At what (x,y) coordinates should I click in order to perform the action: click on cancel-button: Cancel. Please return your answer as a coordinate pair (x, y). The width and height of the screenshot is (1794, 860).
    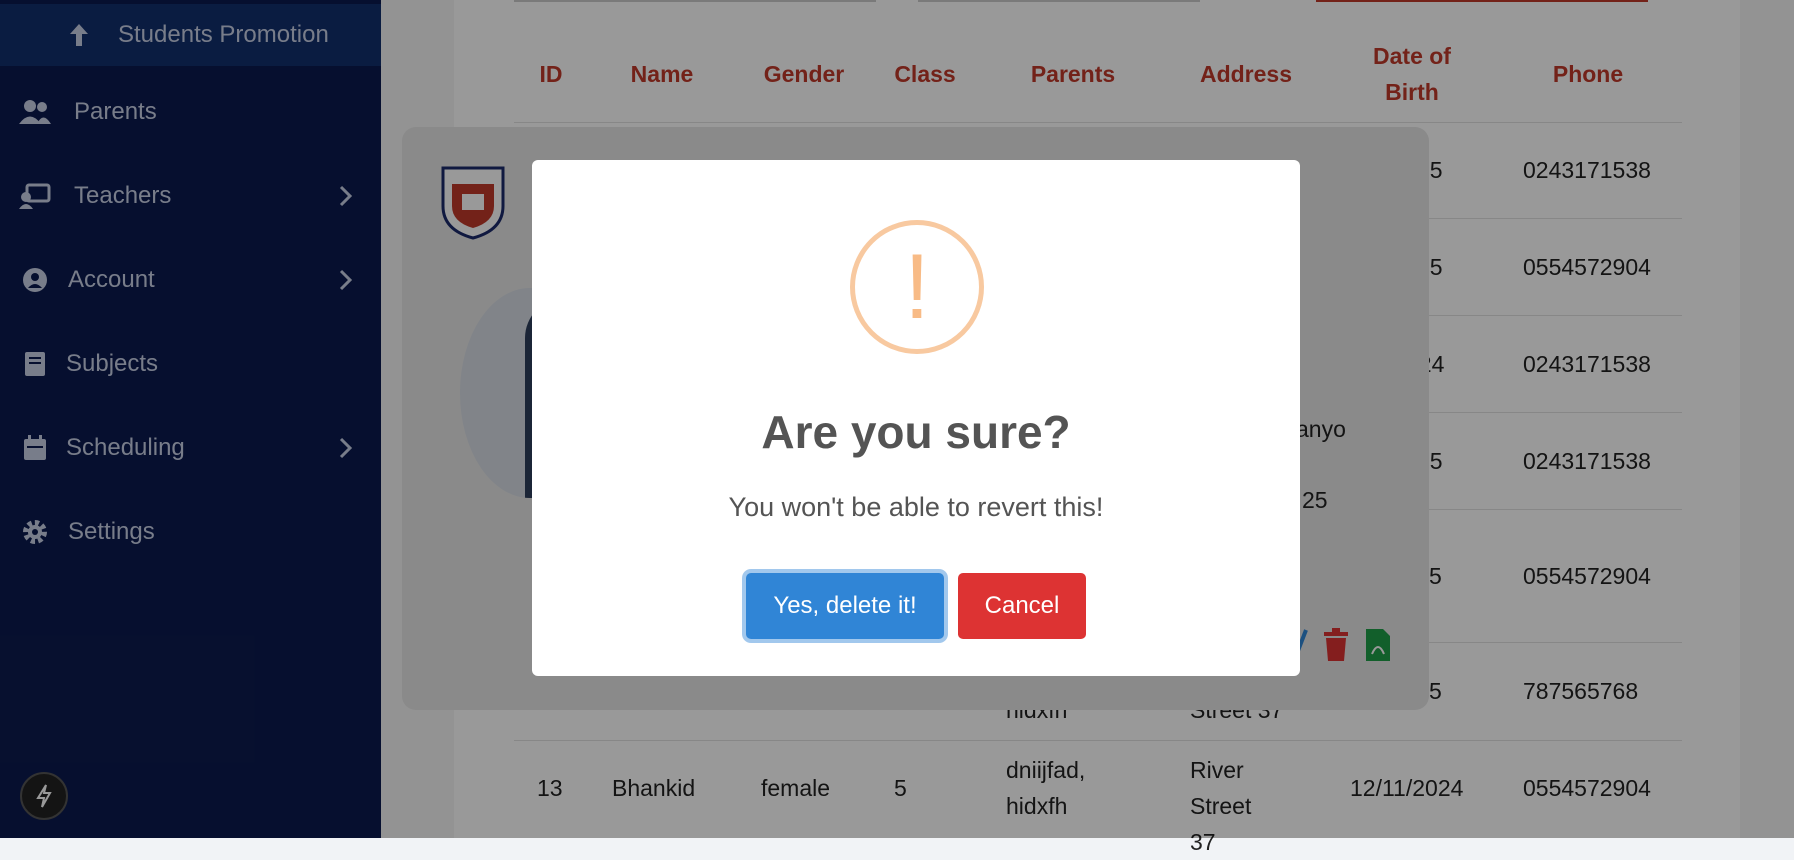
    Looking at the image, I should click on (1022, 606).